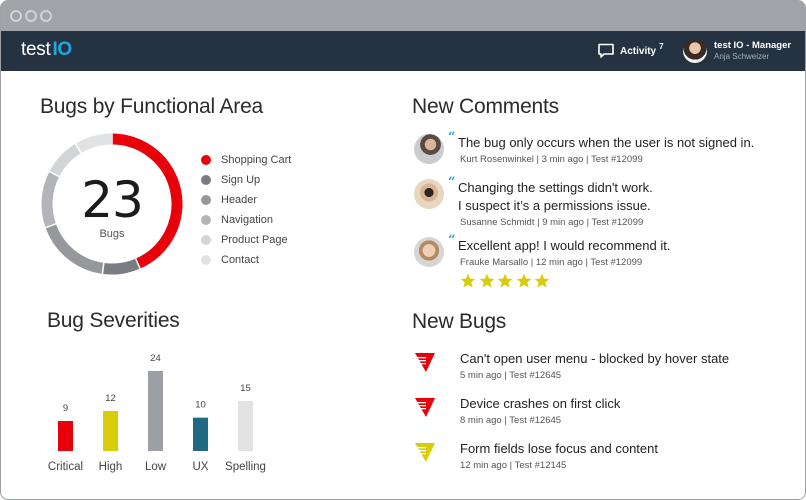 The image size is (806, 500). What do you see at coordinates (513, 465) in the screenshot?
I see `bug-meta: 12 min ago | Test #12145` at bounding box center [513, 465].